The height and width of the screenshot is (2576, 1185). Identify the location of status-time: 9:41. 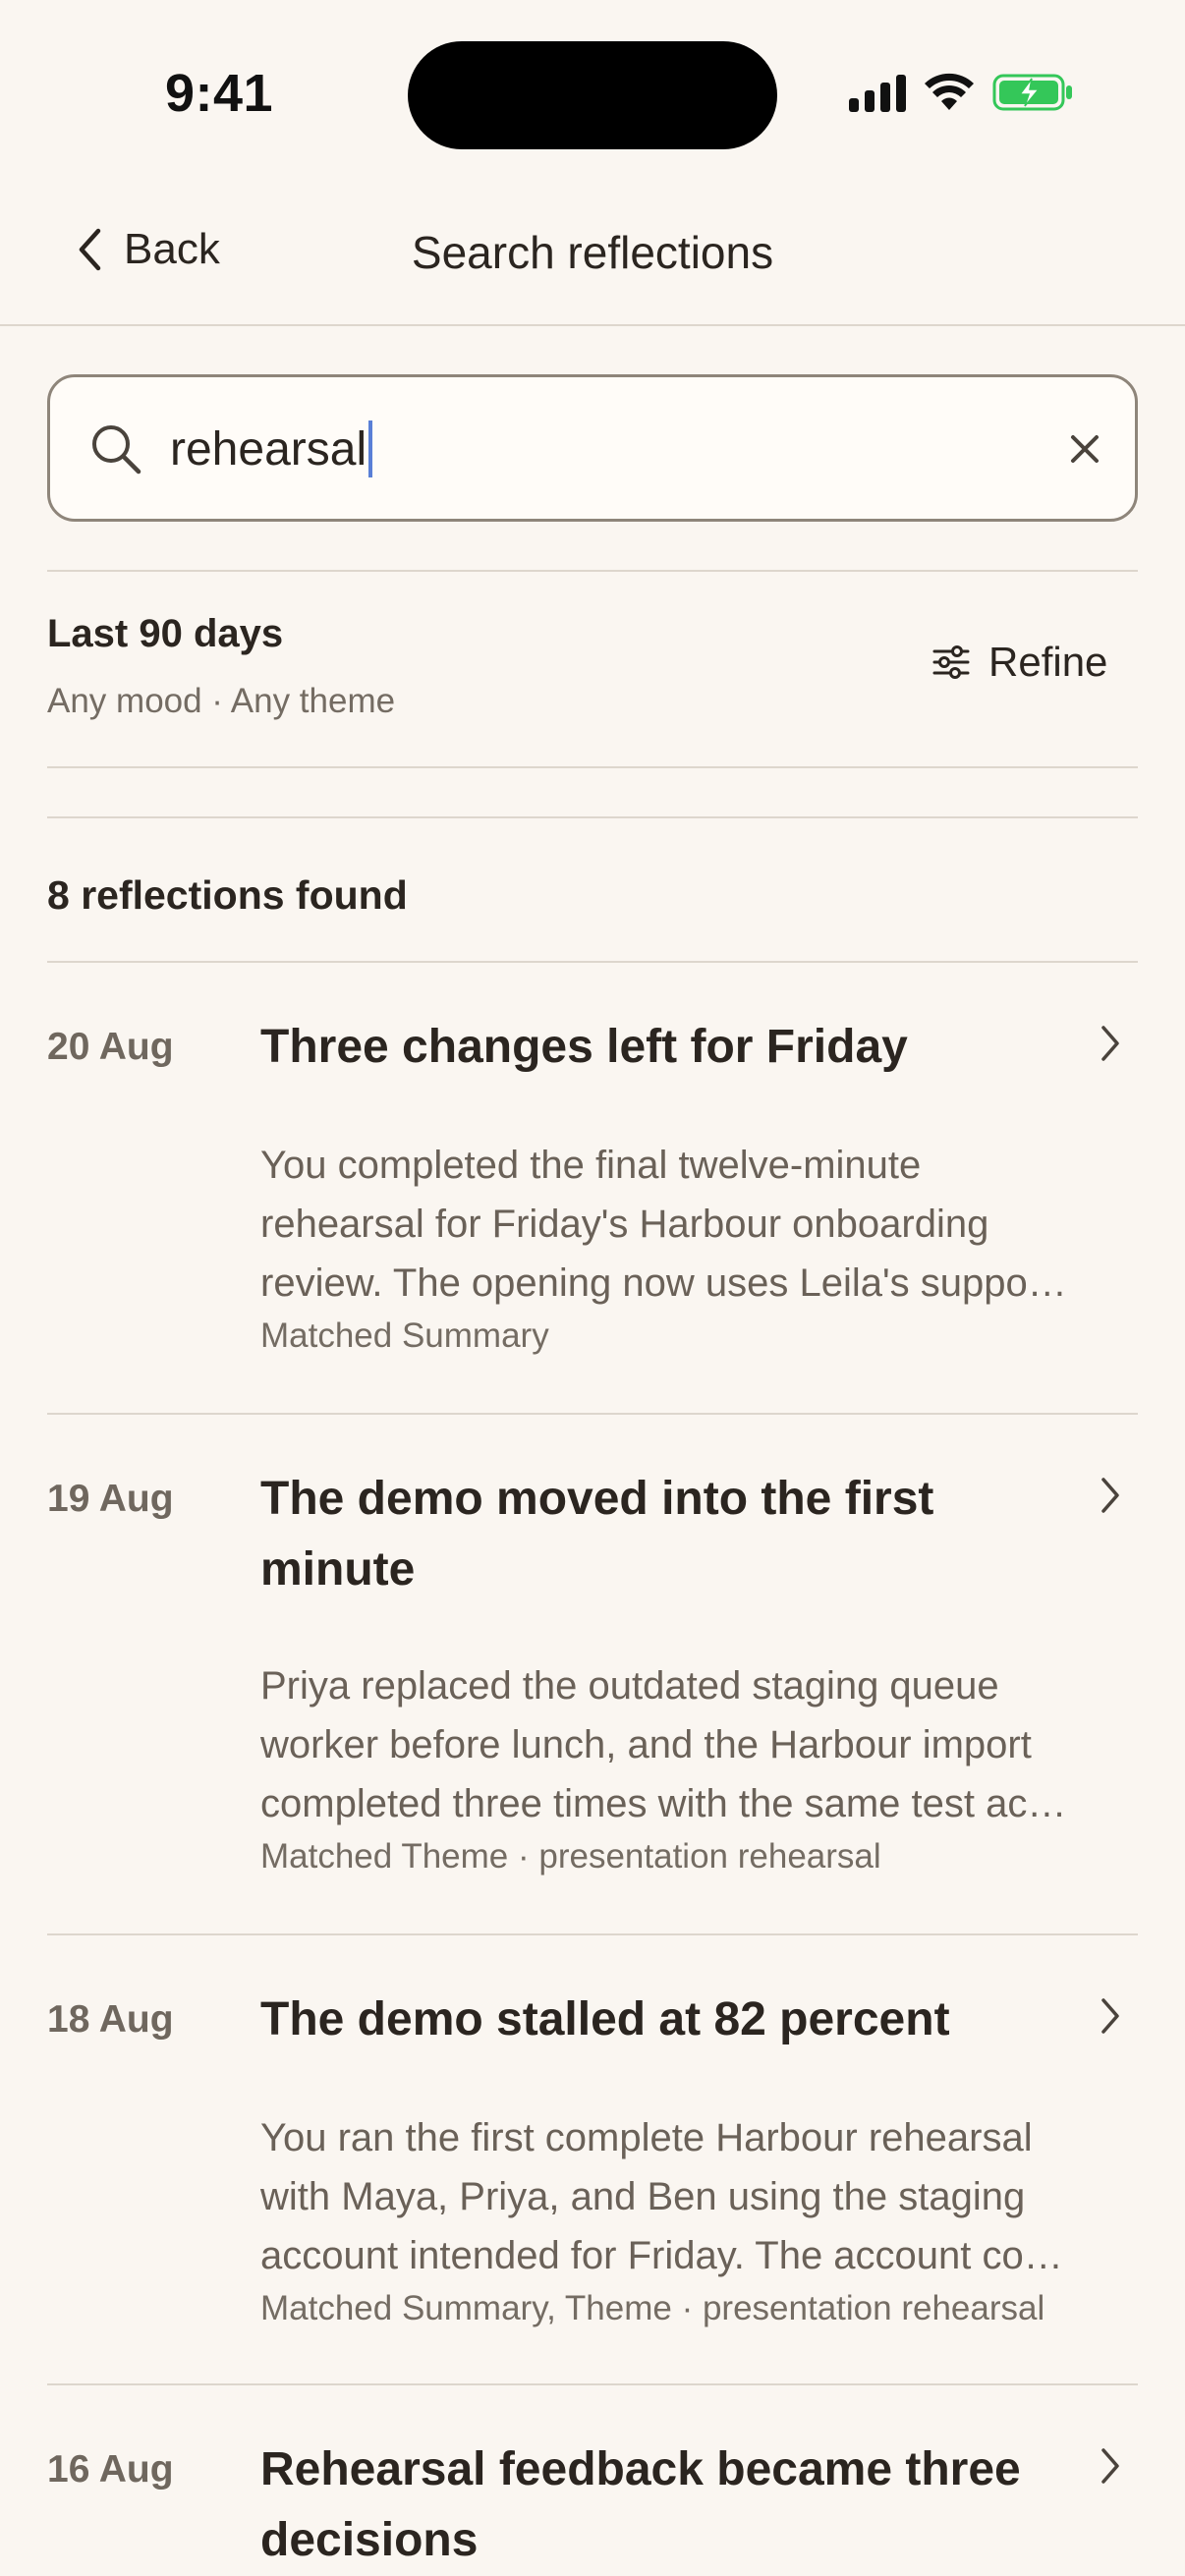
(220, 93).